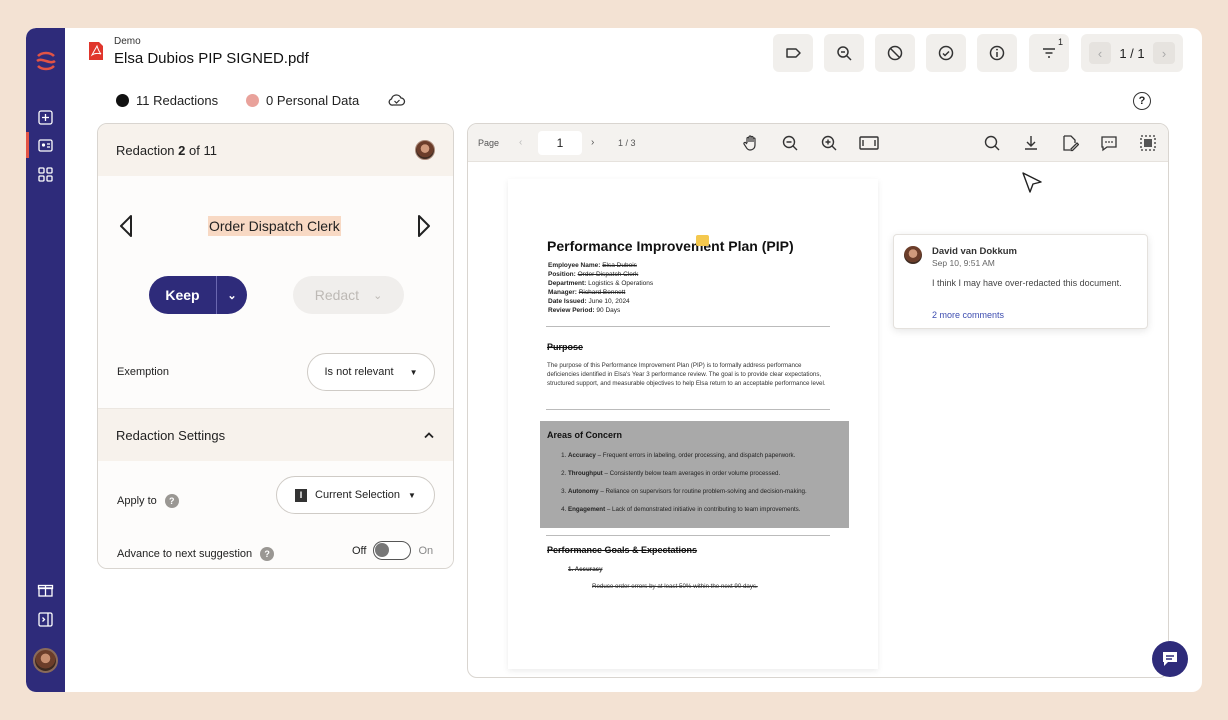 The width and height of the screenshot is (1228, 720). What do you see at coordinates (963, 263) in the screenshot?
I see `comment-time: Sep 10, 9:51 AM` at bounding box center [963, 263].